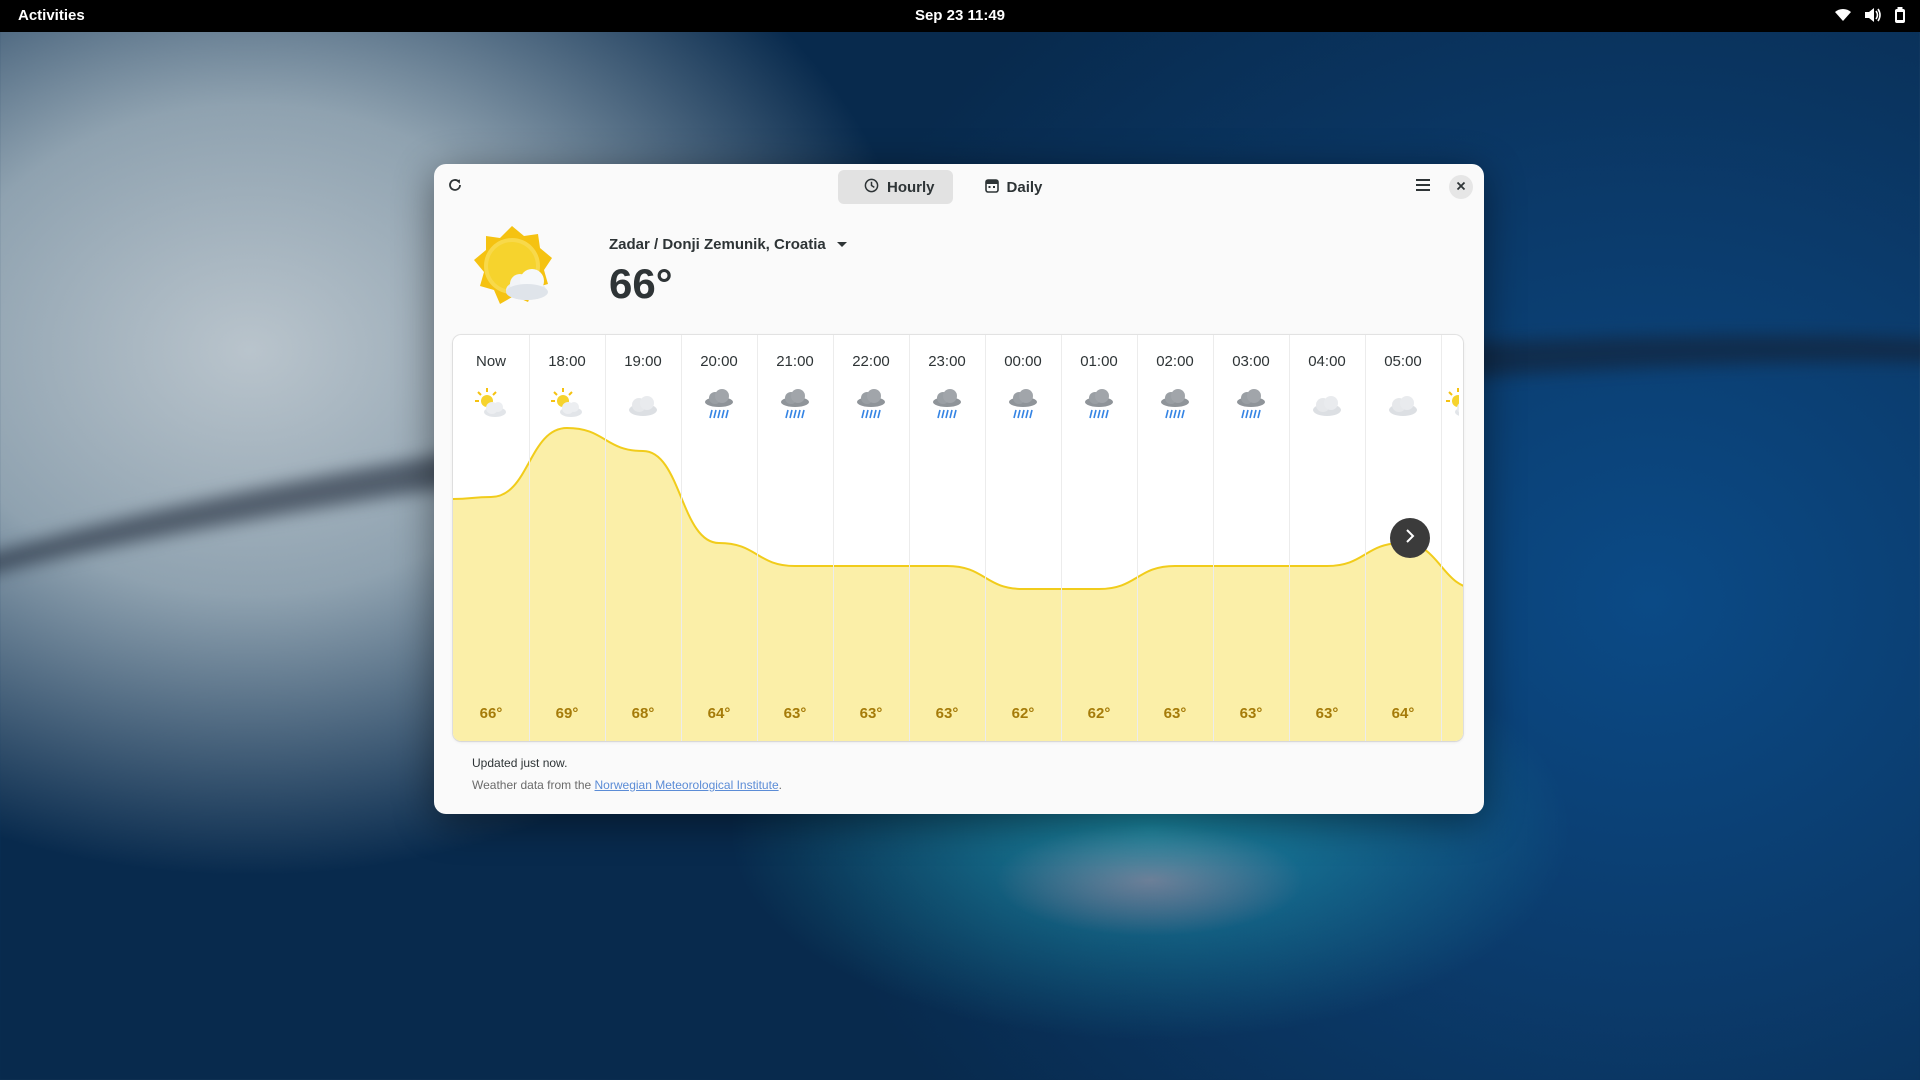 The height and width of the screenshot is (1080, 1920). I want to click on tab-hourly-label: Hourly, so click(911, 187).